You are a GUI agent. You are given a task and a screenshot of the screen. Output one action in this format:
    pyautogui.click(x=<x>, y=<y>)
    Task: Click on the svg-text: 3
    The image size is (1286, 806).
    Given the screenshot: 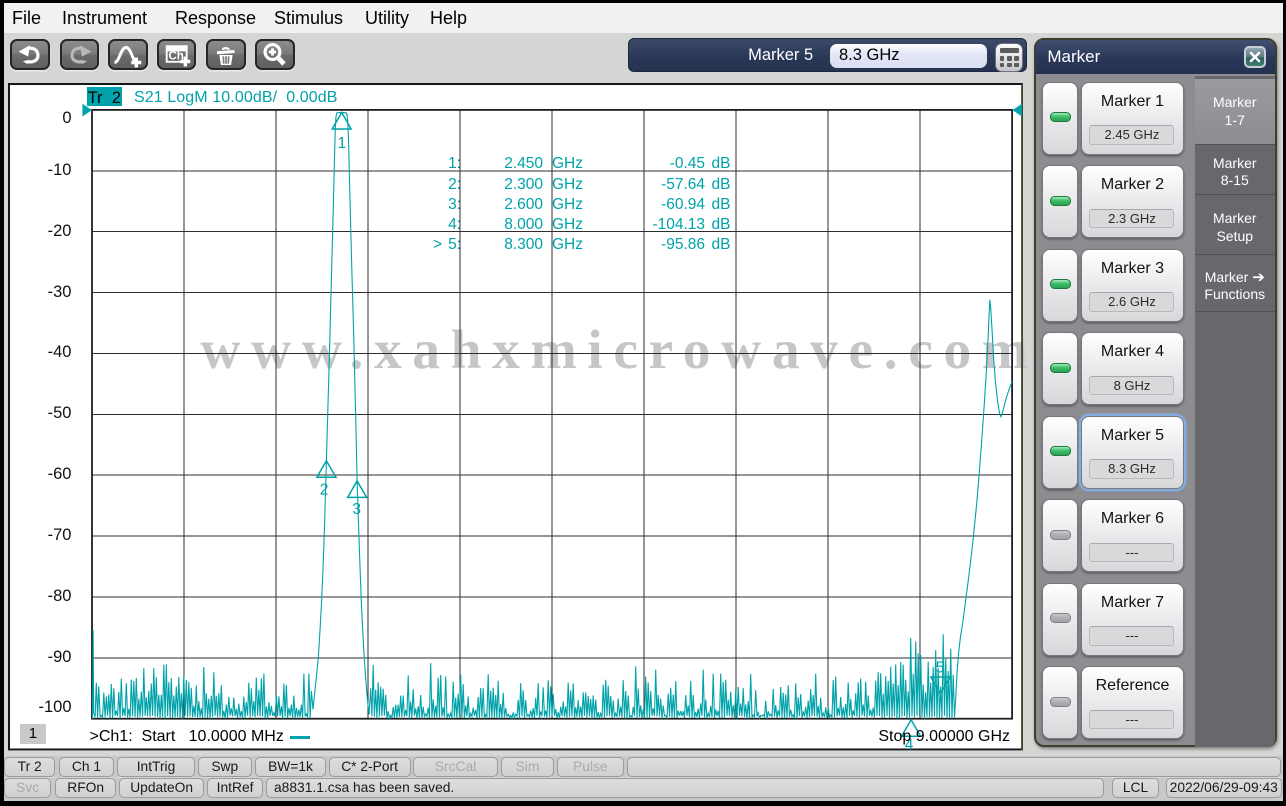 What is the action you would take?
    pyautogui.click(x=356, y=509)
    